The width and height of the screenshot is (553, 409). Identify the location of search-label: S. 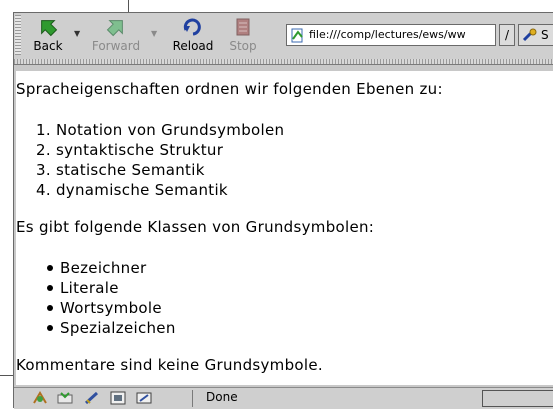
(545, 35).